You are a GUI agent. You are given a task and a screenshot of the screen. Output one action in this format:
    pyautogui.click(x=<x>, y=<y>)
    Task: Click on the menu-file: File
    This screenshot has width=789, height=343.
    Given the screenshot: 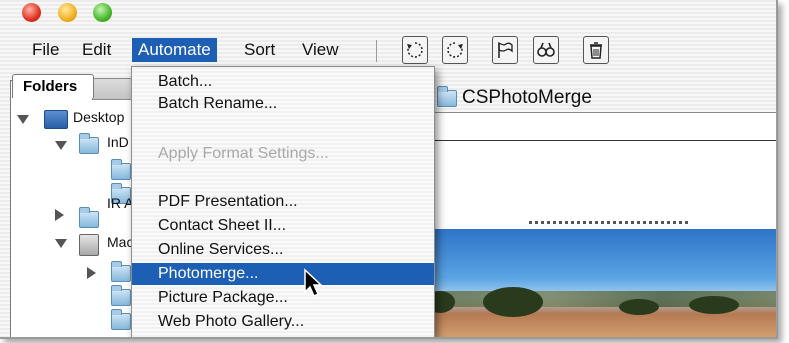 What is the action you would take?
    pyautogui.click(x=45, y=50)
    